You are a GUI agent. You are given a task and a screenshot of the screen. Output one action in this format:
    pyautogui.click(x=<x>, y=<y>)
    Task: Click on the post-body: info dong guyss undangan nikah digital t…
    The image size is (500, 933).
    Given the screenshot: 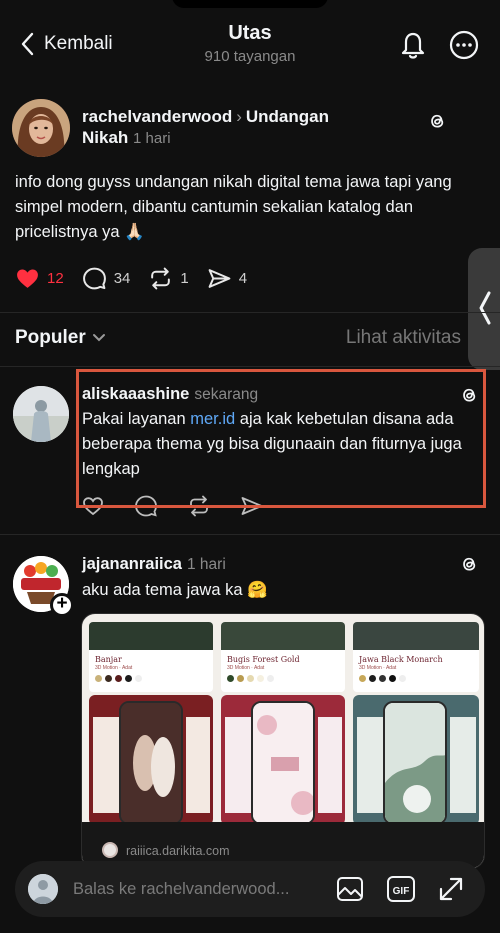 What is the action you would take?
    pyautogui.click(x=233, y=207)
    